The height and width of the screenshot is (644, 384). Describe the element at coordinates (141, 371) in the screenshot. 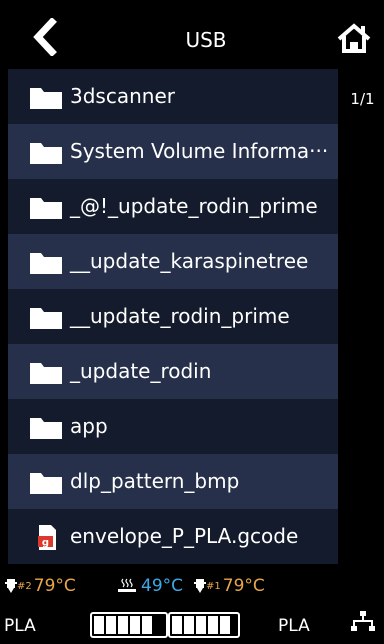

I see `file-name: _update_rodin` at that location.